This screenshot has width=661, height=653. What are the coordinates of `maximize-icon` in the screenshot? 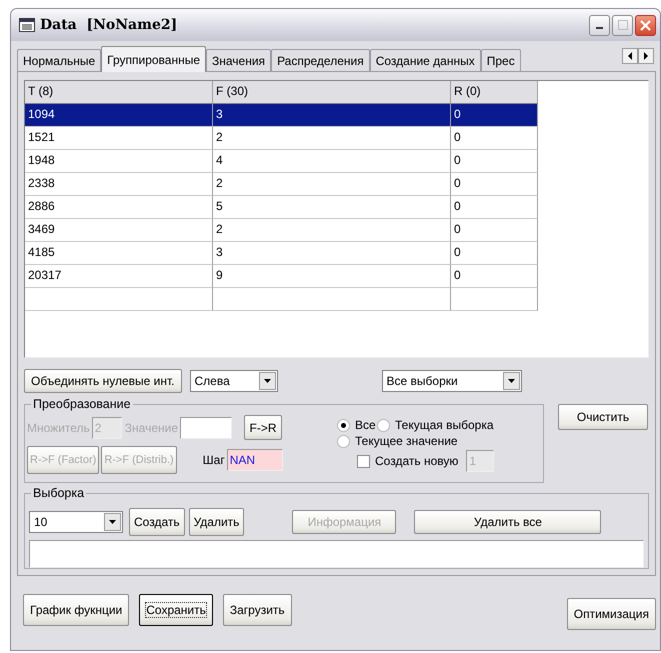 It's located at (623, 25).